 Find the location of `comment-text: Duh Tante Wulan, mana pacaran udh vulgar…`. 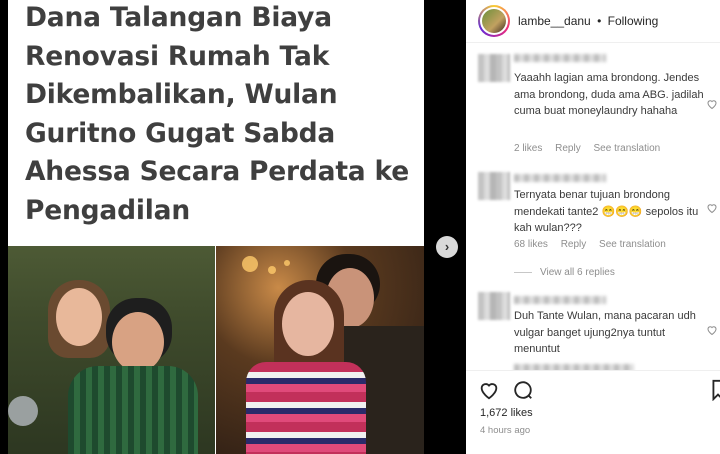

comment-text: Duh Tante Wulan, mana pacaran udh vulgar… is located at coordinates (605, 332).